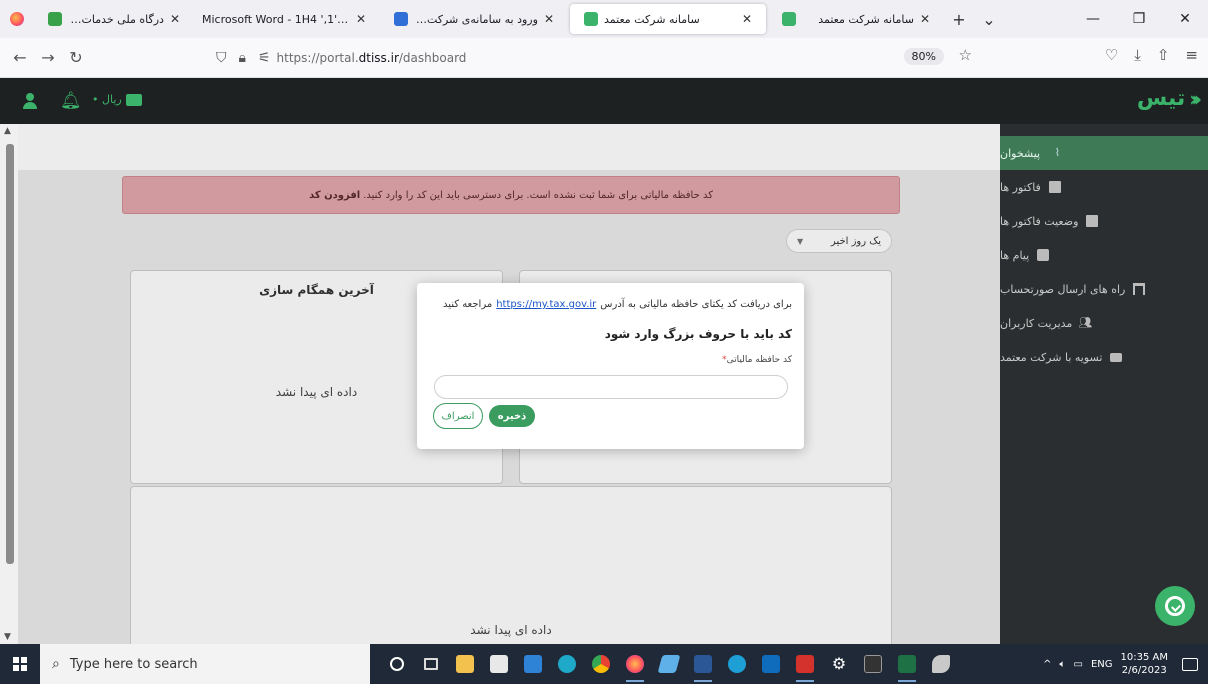 The image size is (1208, 684). I want to click on sidebar-item-label: پیام ها, so click(1015, 255).